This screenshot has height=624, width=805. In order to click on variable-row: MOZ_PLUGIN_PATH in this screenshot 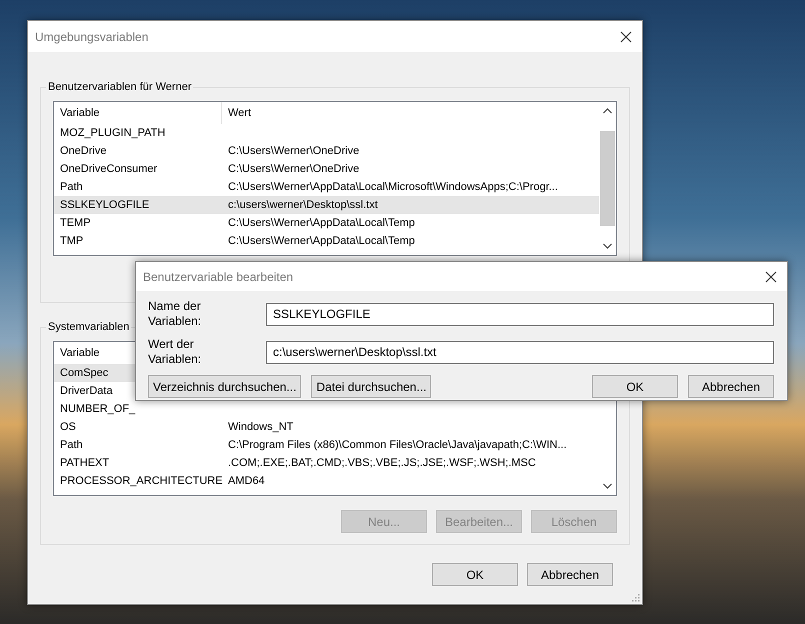, I will do `click(326, 133)`.